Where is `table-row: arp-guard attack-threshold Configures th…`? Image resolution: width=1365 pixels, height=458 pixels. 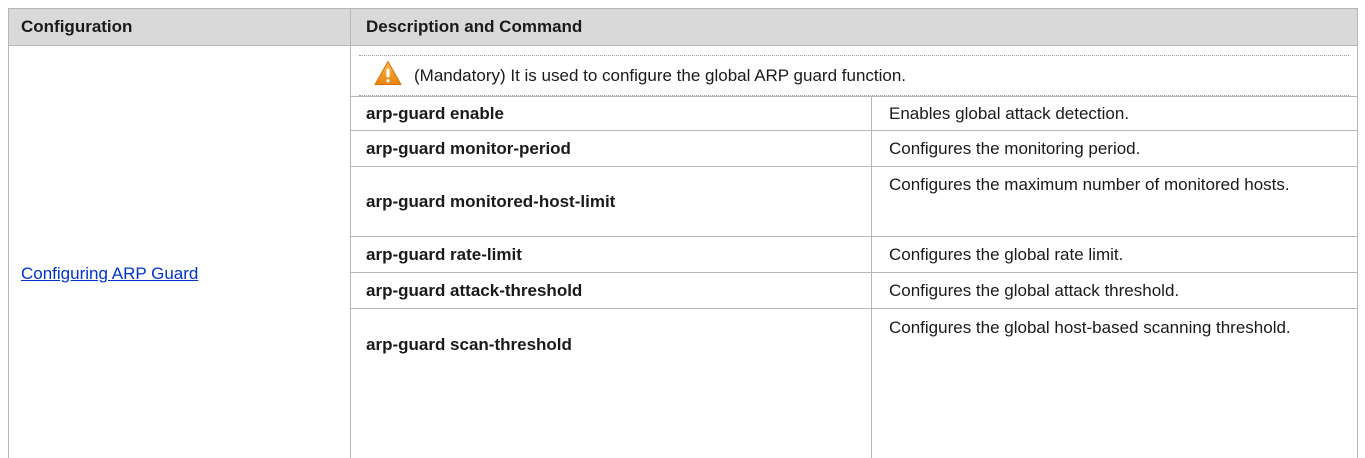 table-row: arp-guard attack-threshold Configures th… is located at coordinates (854, 290).